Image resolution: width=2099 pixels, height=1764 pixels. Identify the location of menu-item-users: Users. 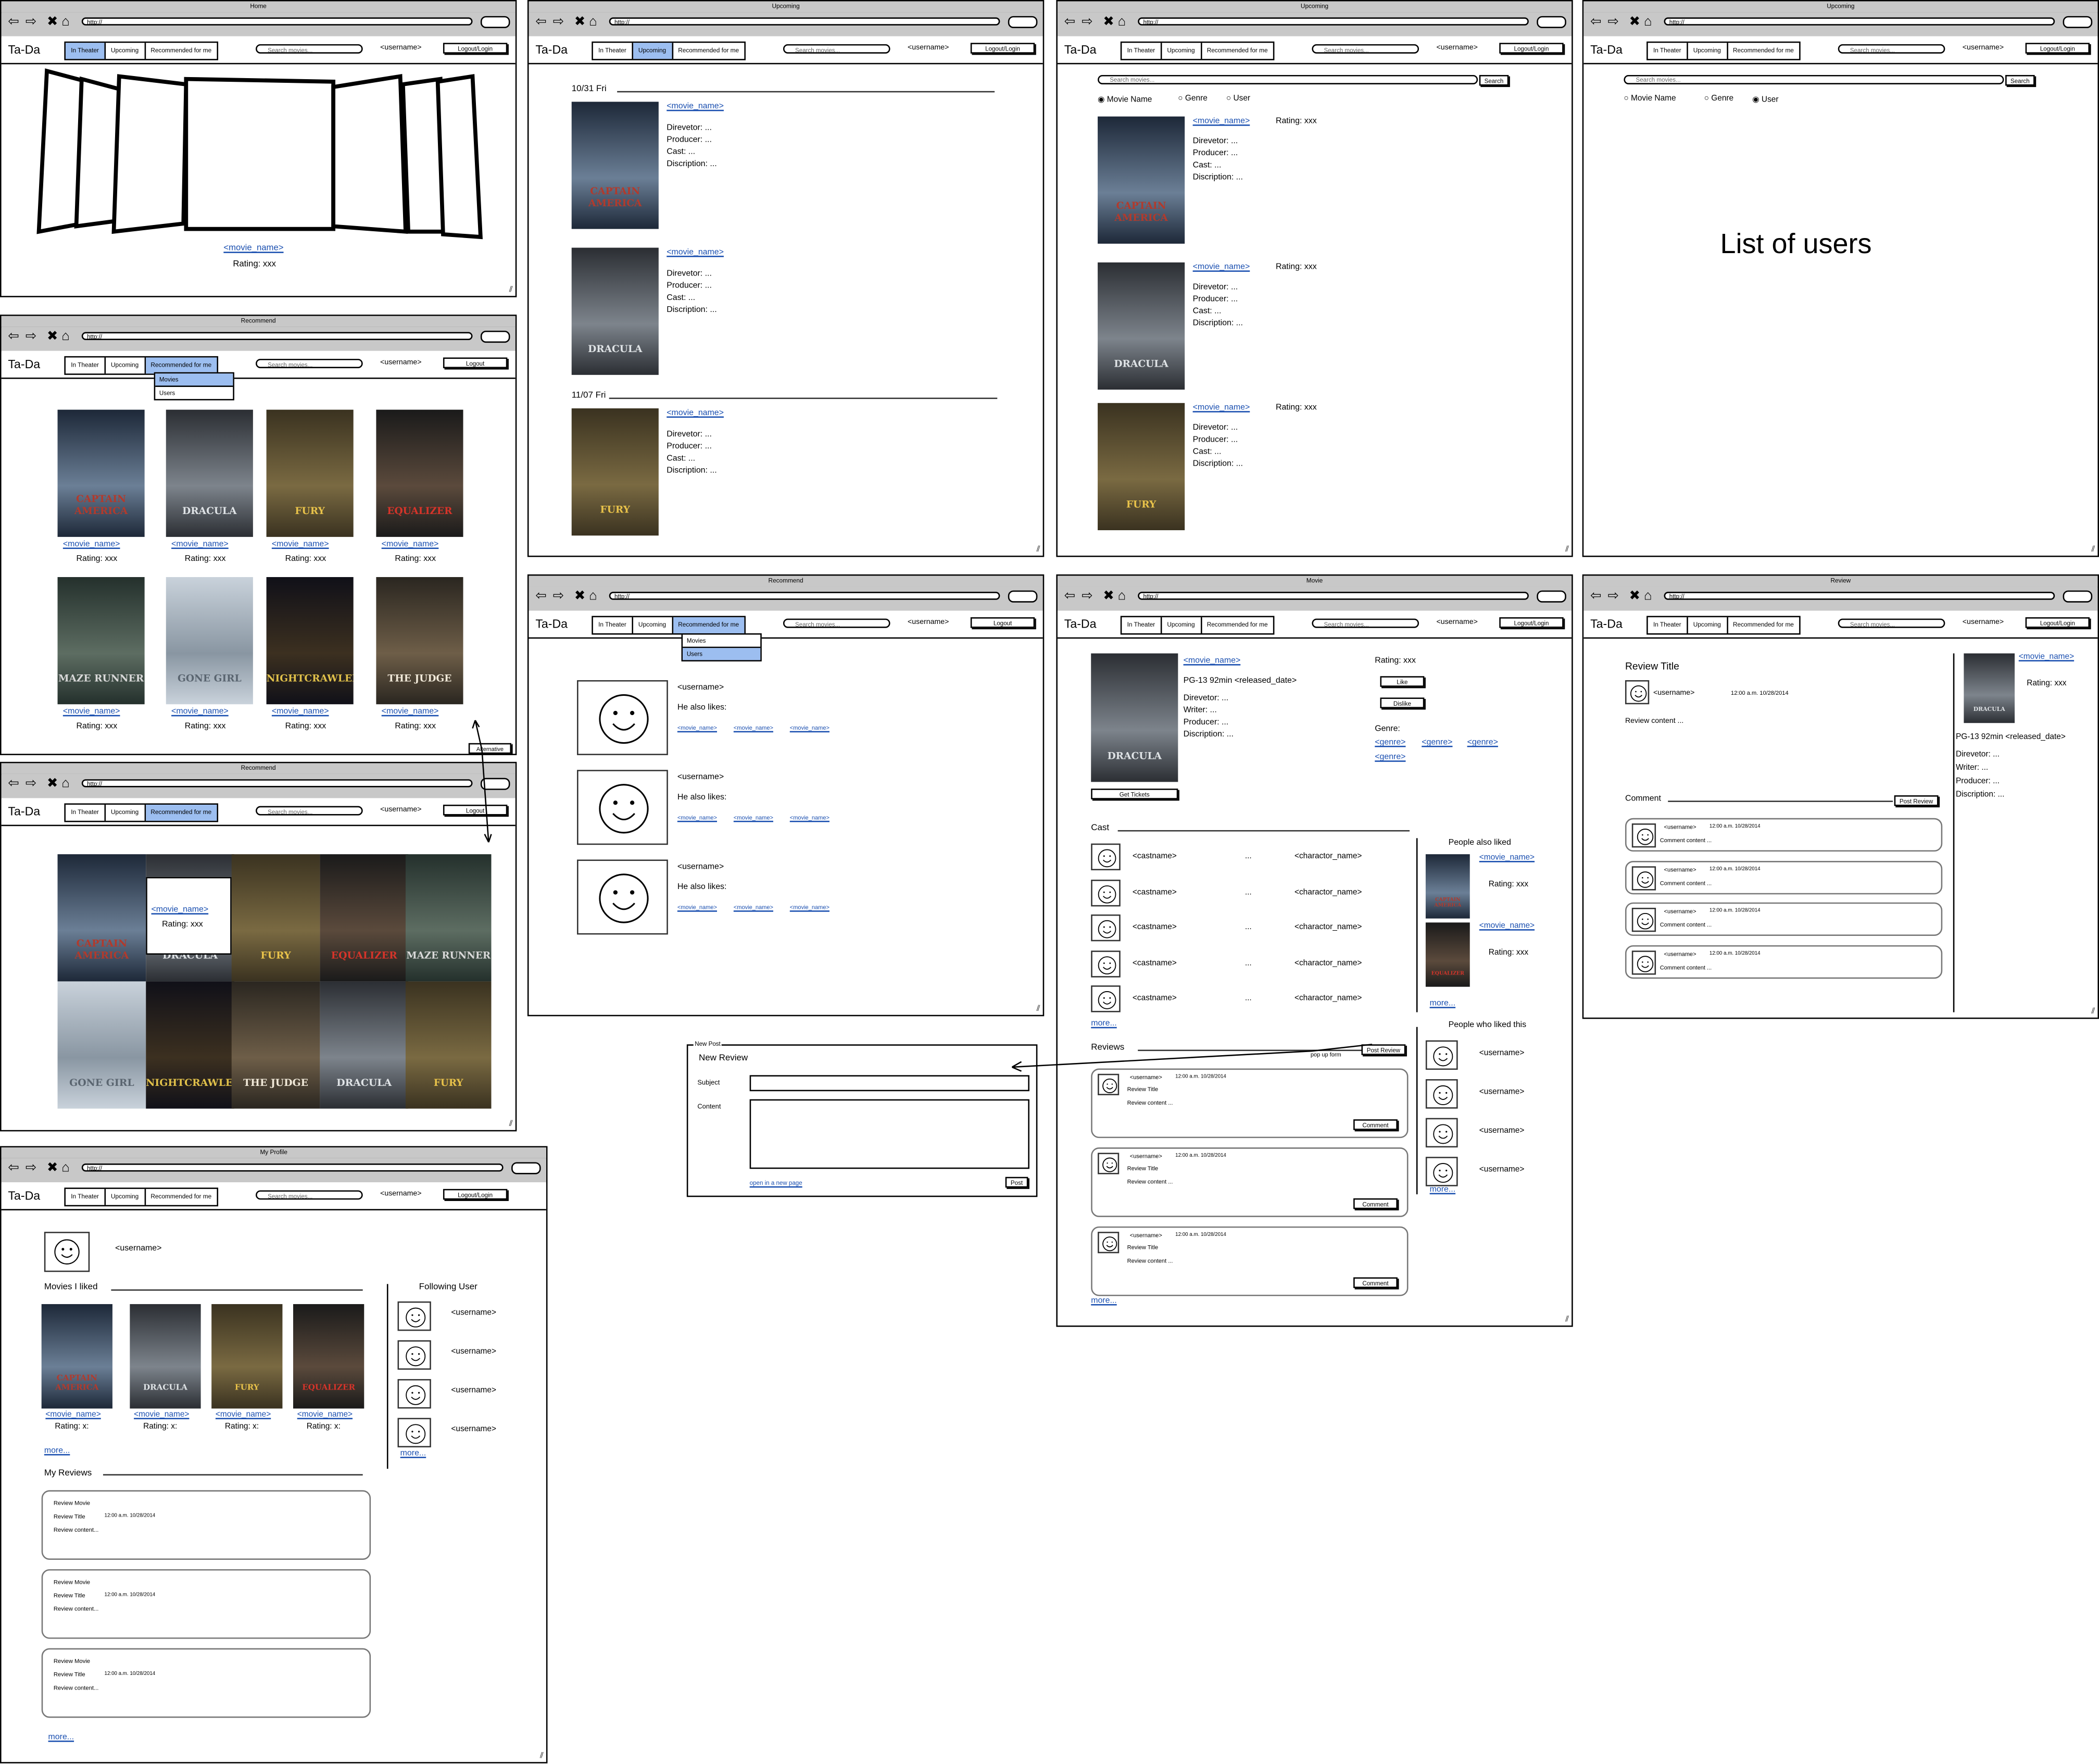
(194, 393).